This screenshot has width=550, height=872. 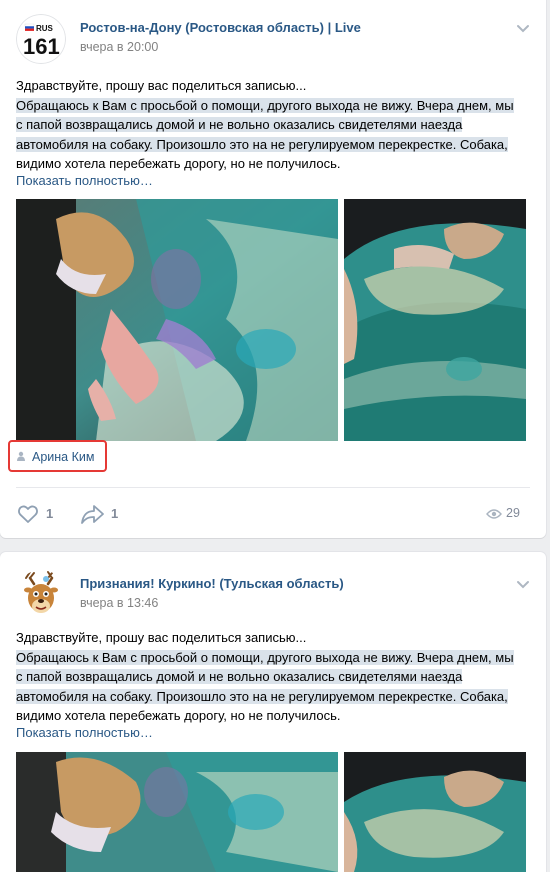 I want to click on heart-icon, so click(x=28, y=514).